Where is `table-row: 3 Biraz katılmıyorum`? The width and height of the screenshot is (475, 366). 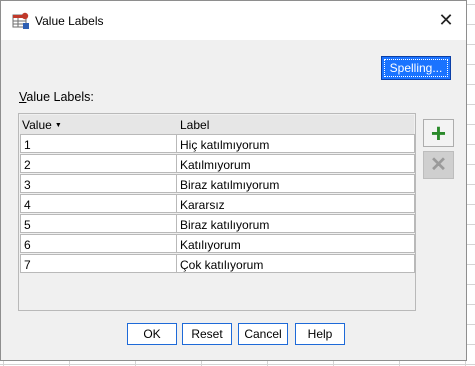
table-row: 3 Biraz katılmıyorum is located at coordinates (217, 184).